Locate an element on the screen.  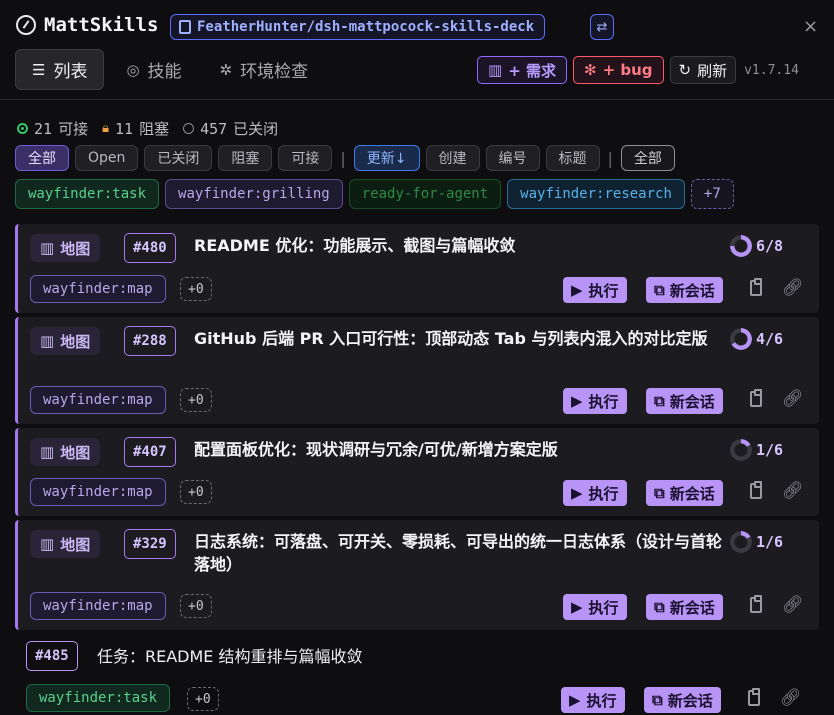
filter-blocked: 阻塞 is located at coordinates (245, 158).